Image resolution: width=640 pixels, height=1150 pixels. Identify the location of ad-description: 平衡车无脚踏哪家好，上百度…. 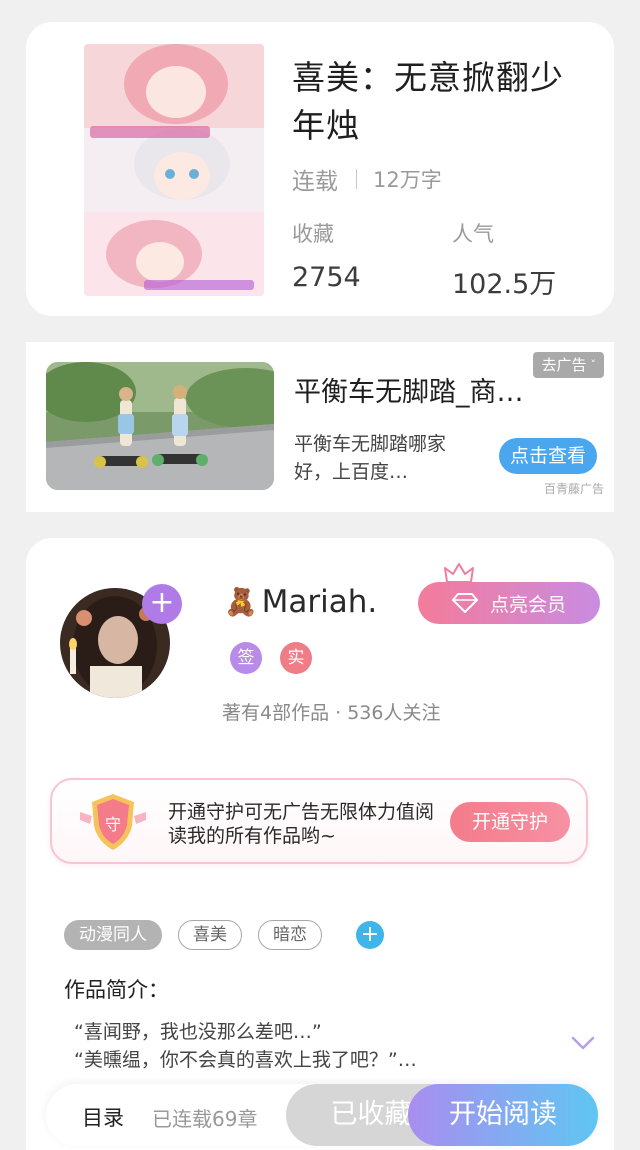
(370, 458).